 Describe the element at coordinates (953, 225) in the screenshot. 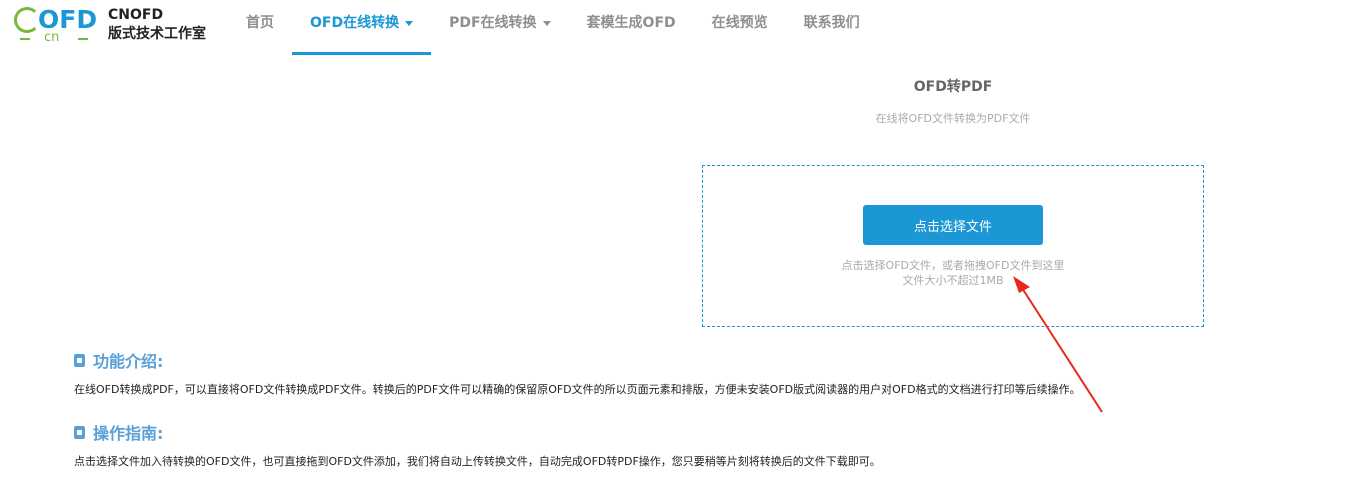

I see `choose-file-button: 点击选择文件` at that location.